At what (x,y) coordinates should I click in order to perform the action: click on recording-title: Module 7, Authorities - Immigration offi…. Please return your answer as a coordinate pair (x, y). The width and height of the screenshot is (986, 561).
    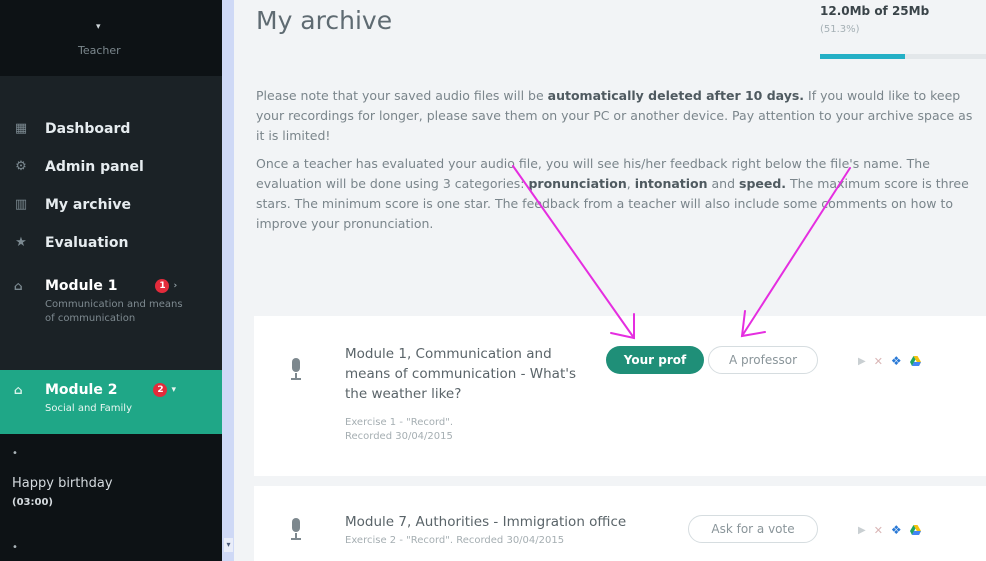
    Looking at the image, I should click on (515, 522).